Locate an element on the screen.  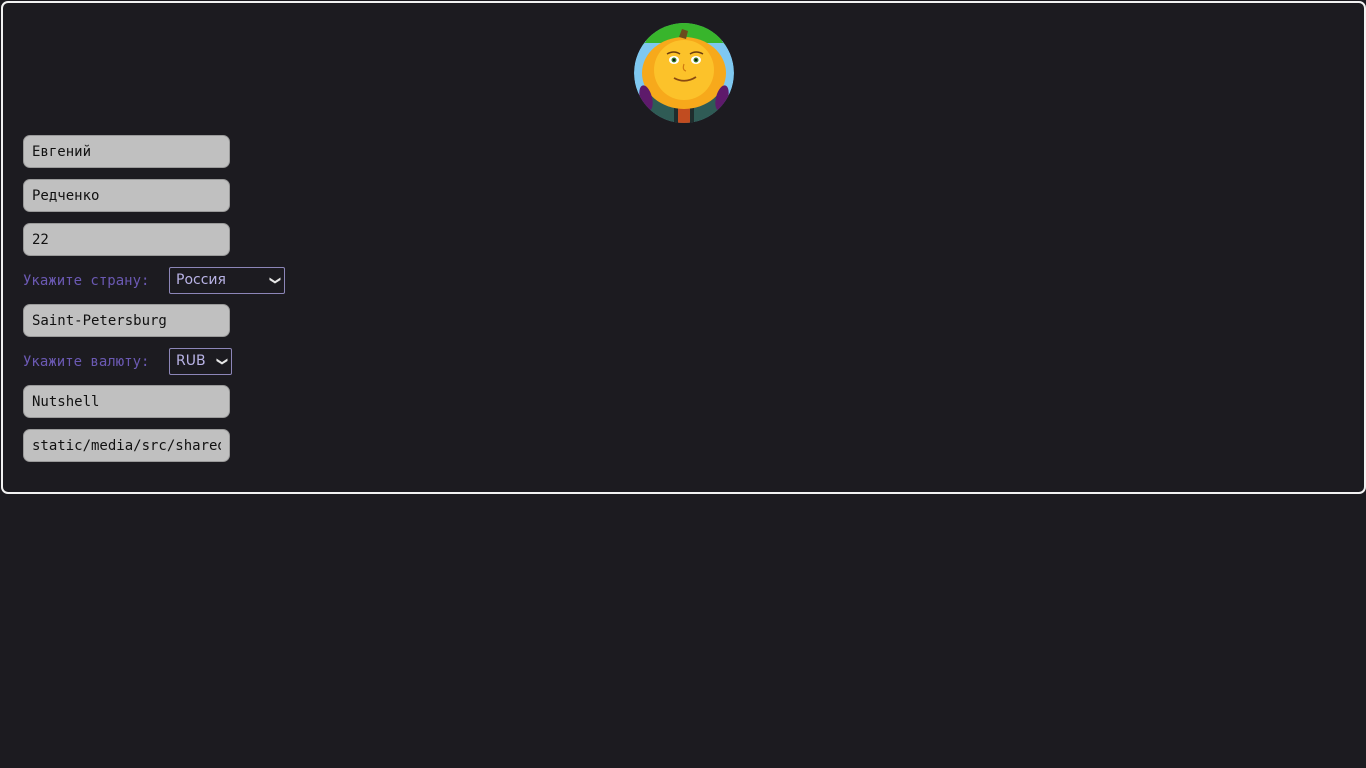
currency-select: RUB ❯ is located at coordinates (200, 361).